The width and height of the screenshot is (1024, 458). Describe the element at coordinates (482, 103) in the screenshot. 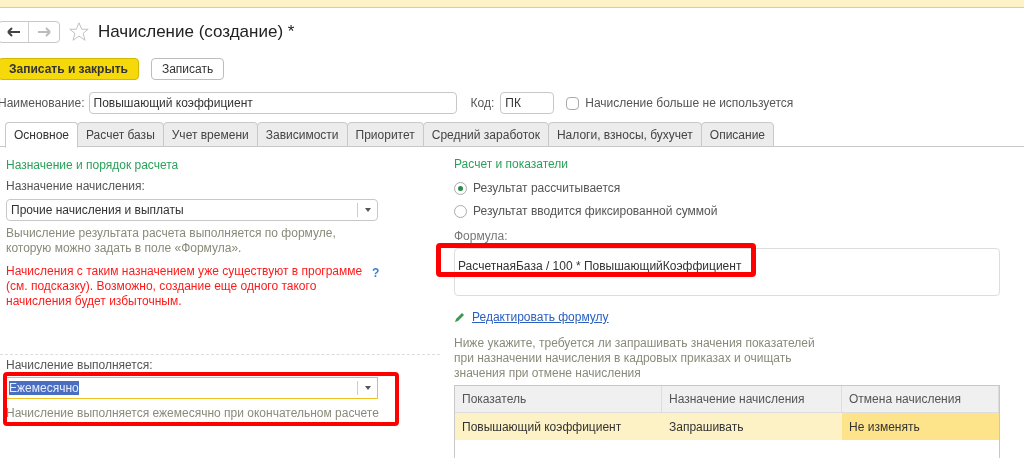

I see `code-label: Код:` at that location.